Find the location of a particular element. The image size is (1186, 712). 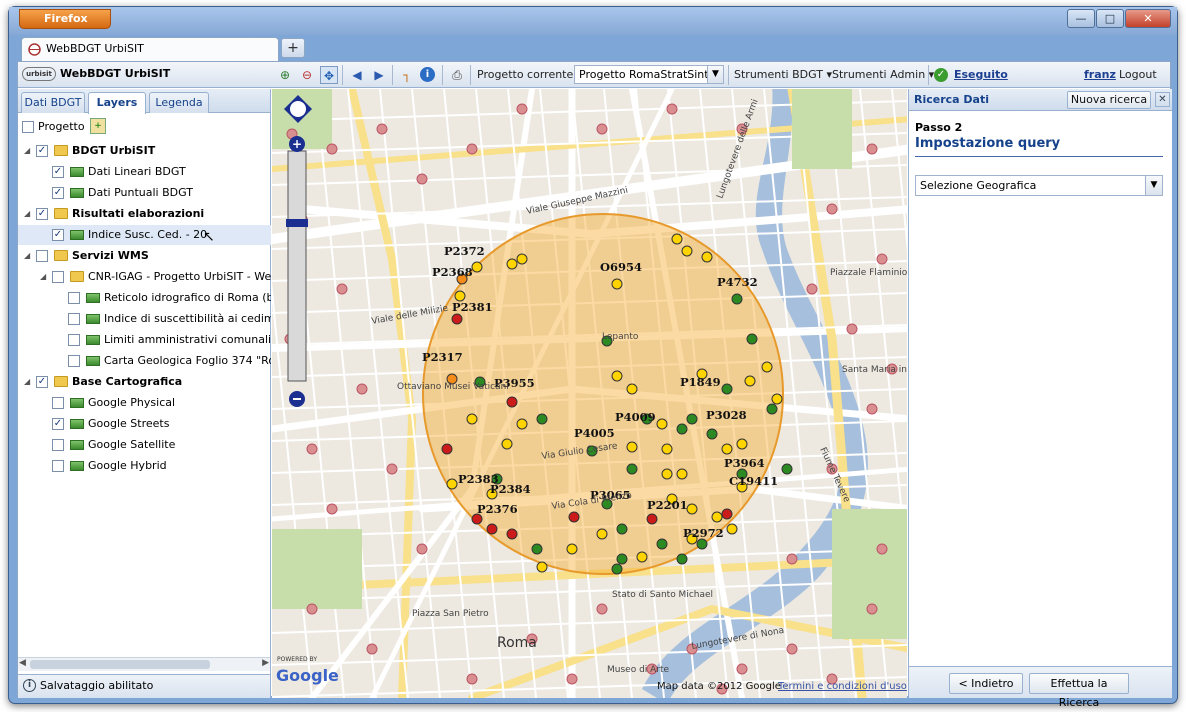

print-icon: ⎙ is located at coordinates (457, 75).